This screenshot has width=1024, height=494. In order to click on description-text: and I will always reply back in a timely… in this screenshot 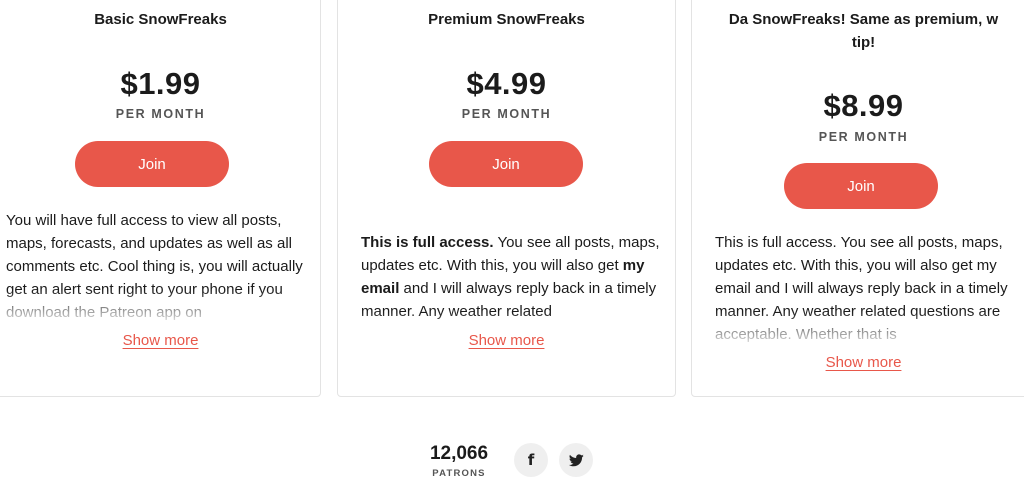, I will do `click(509, 300)`.